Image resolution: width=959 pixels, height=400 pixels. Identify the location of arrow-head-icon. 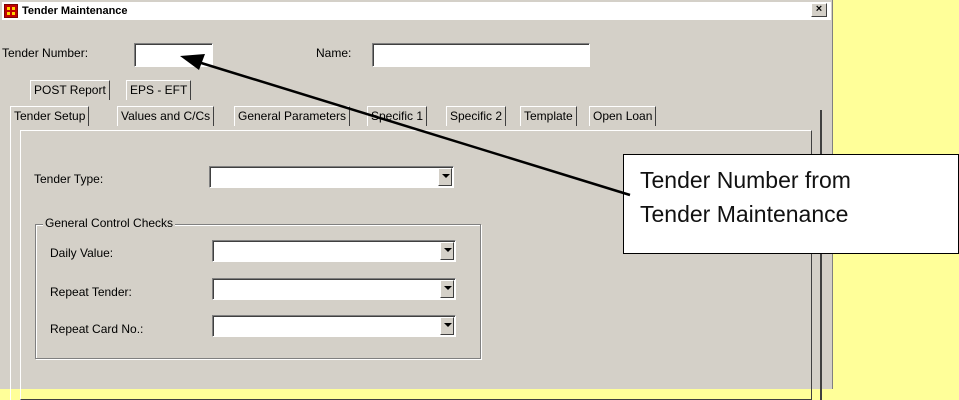
(192, 62).